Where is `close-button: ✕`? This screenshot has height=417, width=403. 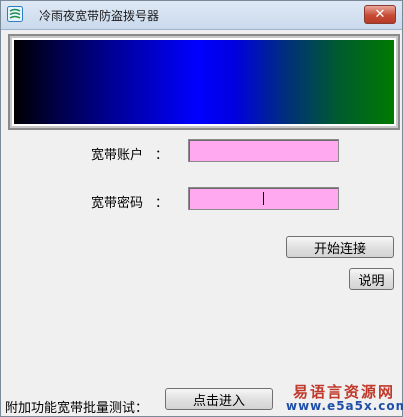
close-button: ✕ is located at coordinates (380, 14).